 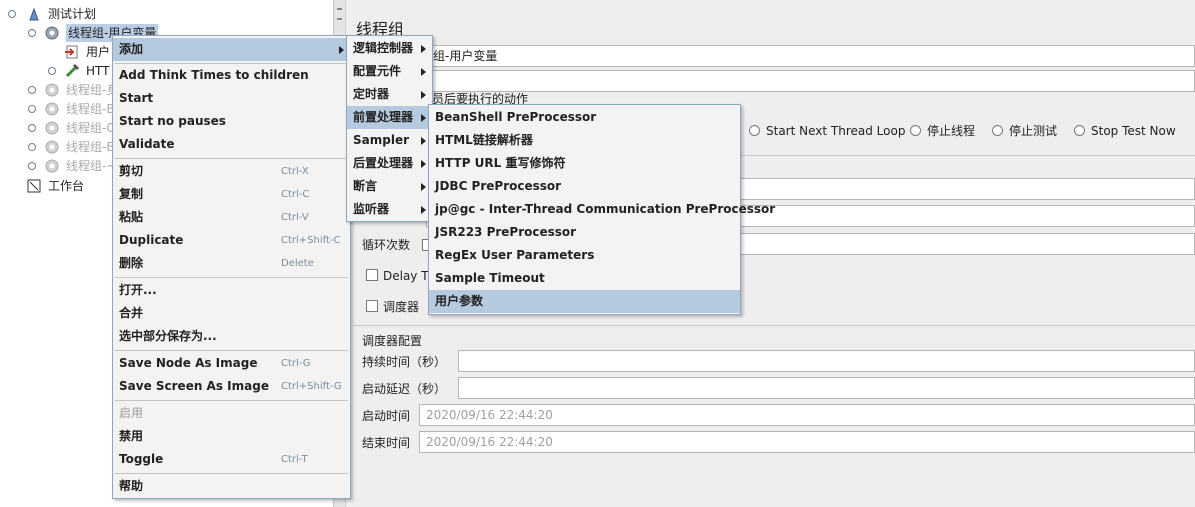 What do you see at coordinates (389, 117) in the screenshot?
I see `submenu-item-preprocessor: 前置处理器` at bounding box center [389, 117].